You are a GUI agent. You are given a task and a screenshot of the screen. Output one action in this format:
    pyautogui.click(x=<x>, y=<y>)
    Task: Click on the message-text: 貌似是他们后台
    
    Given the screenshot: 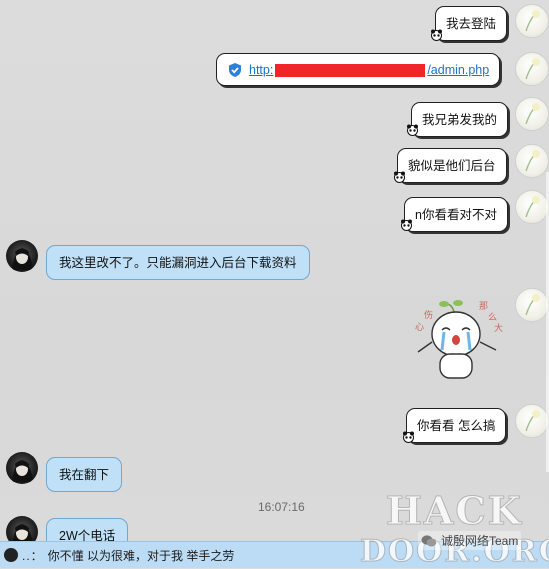 What is the action you would take?
    pyautogui.click(x=452, y=166)
    